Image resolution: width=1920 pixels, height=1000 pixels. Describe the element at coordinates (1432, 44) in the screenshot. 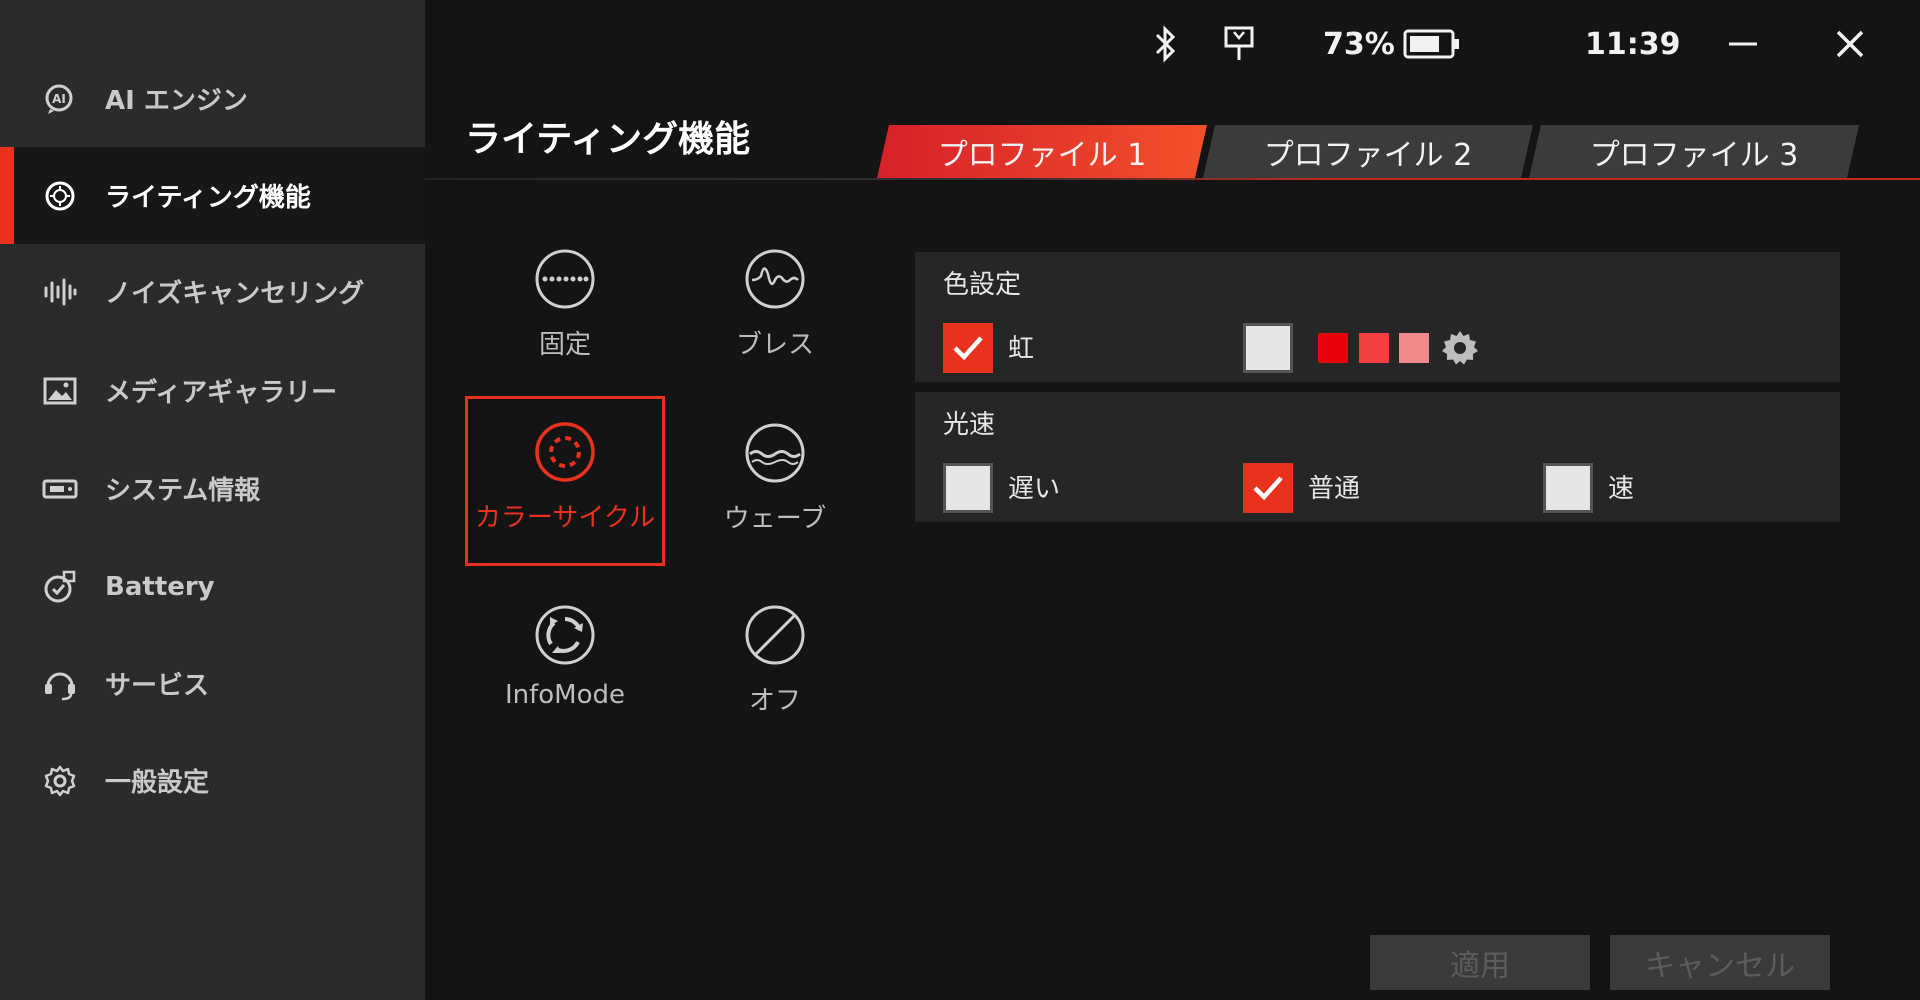

I see `battery-status-icon` at that location.